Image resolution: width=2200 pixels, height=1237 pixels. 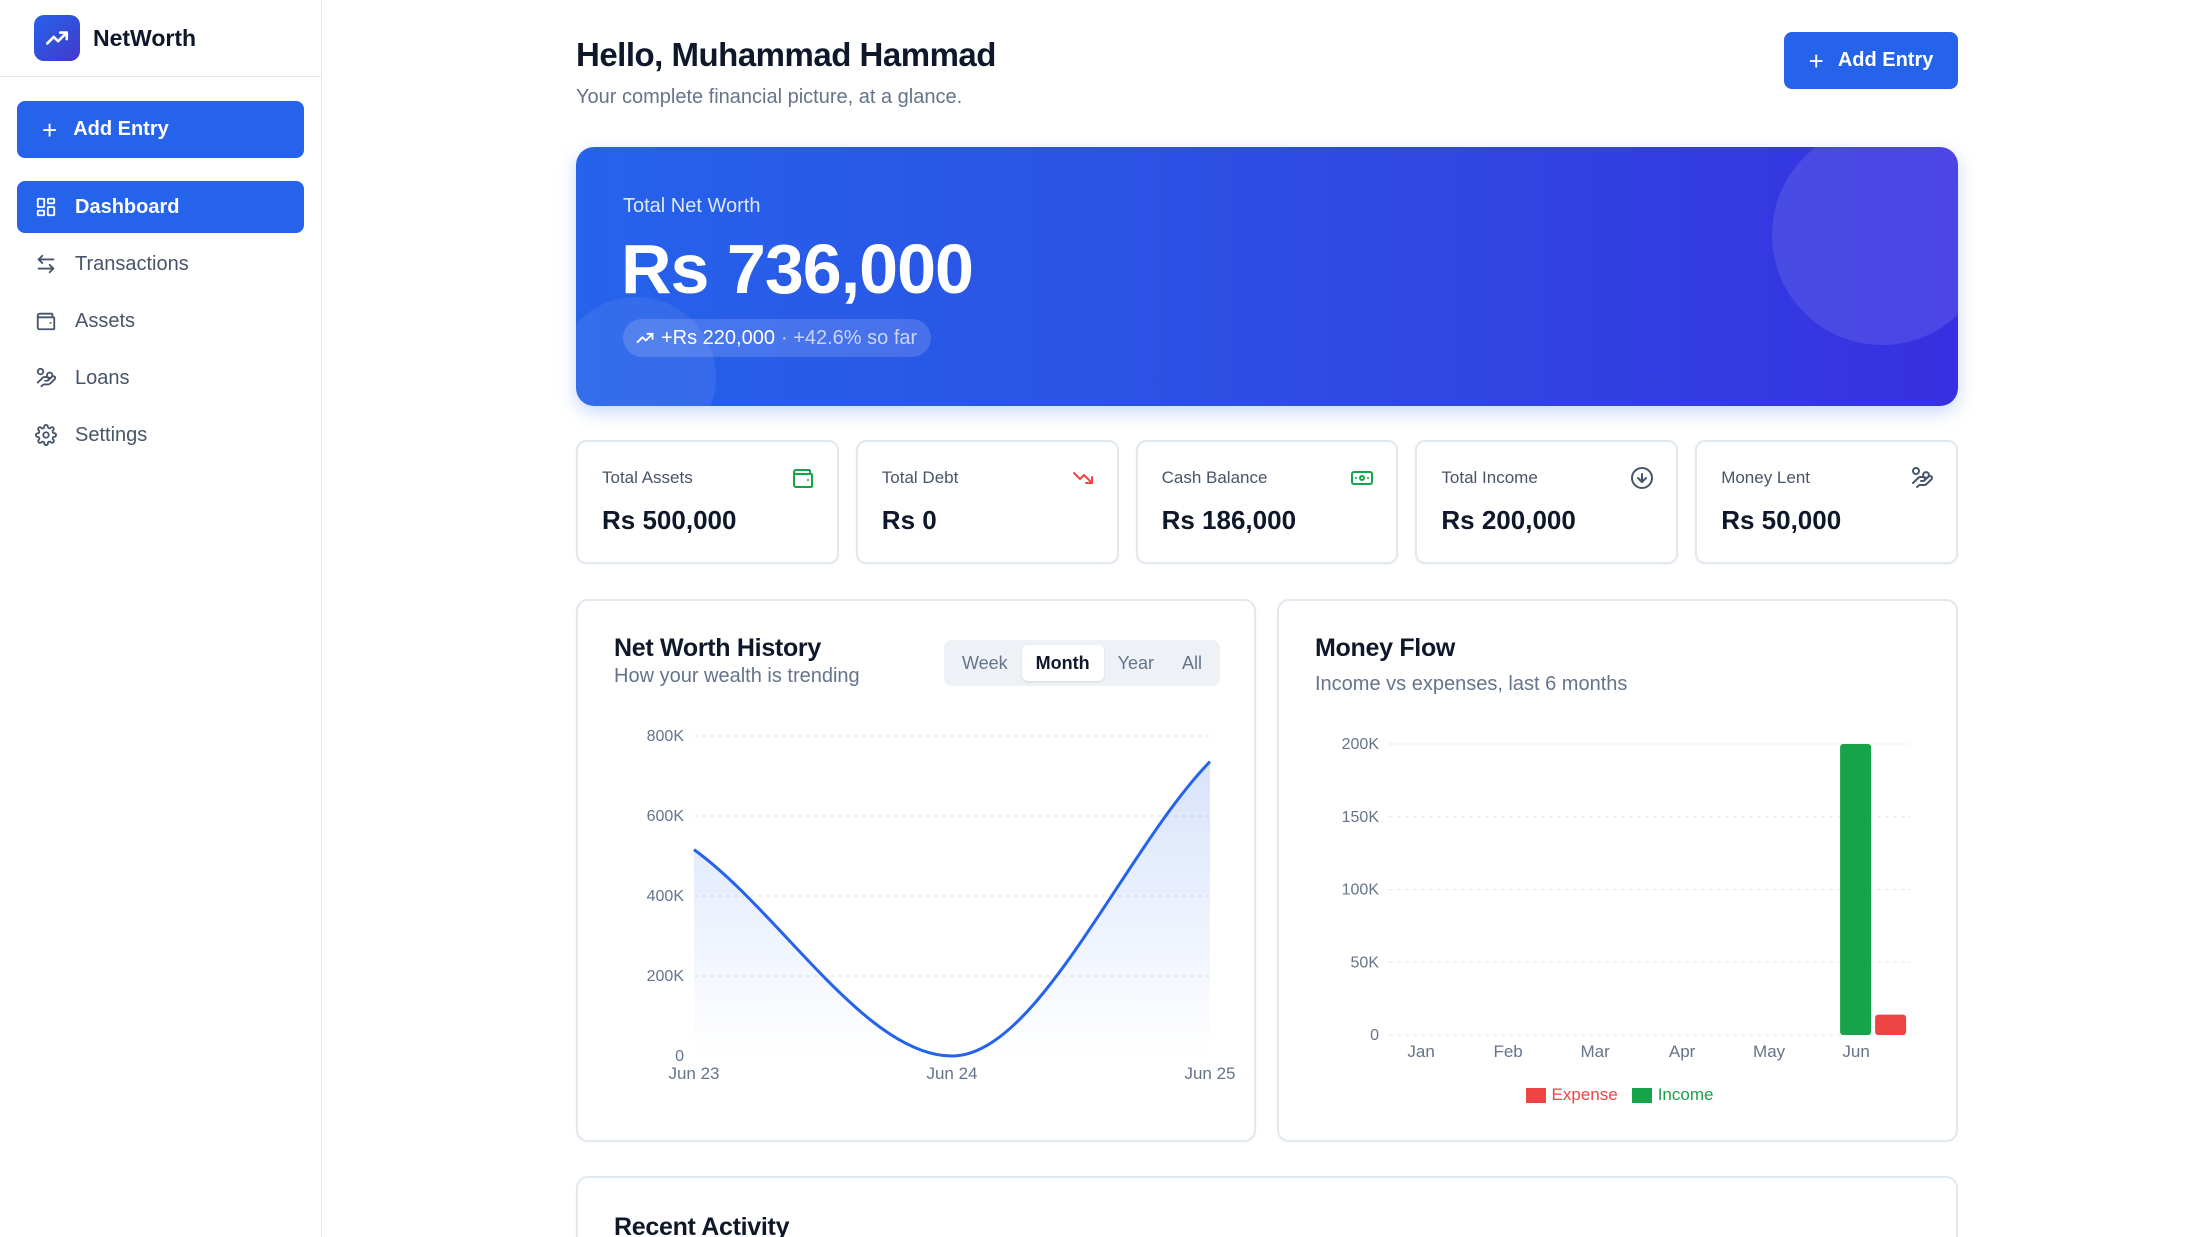 What do you see at coordinates (849, 337) in the screenshot?
I see `change-percent: · +42.6% so far` at bounding box center [849, 337].